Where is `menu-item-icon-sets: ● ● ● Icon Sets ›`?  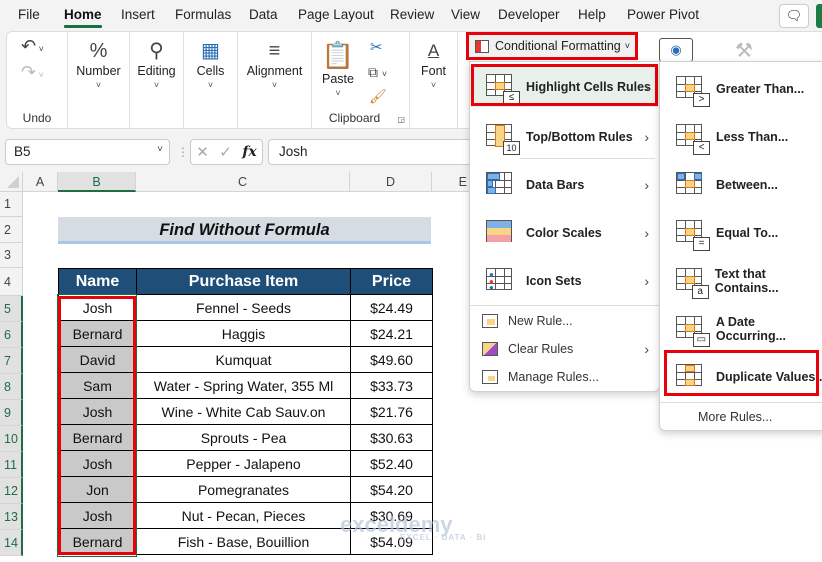
menu-item-icon-sets: ● ● ● Icon Sets › is located at coordinates (564, 281).